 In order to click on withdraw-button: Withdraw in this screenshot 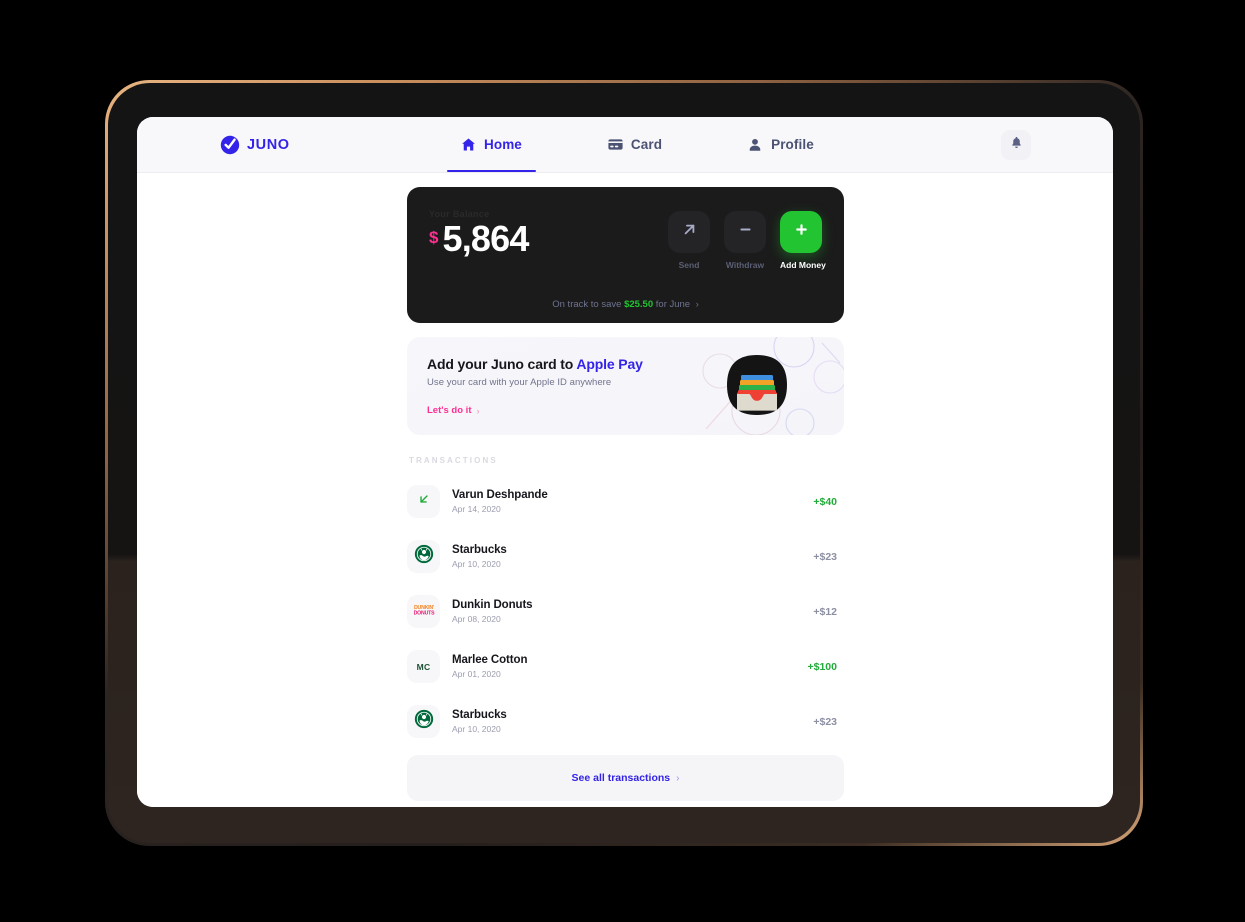, I will do `click(745, 240)`.